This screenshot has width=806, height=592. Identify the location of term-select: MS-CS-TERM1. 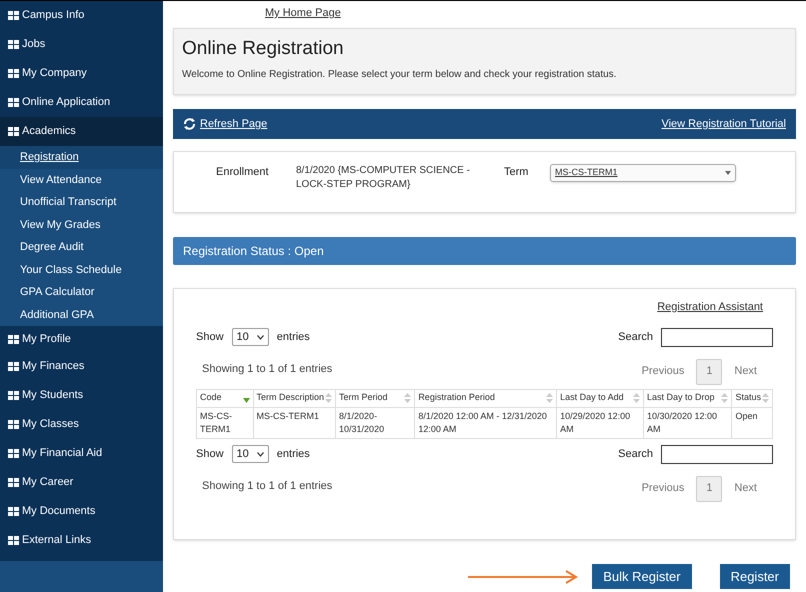
(643, 173).